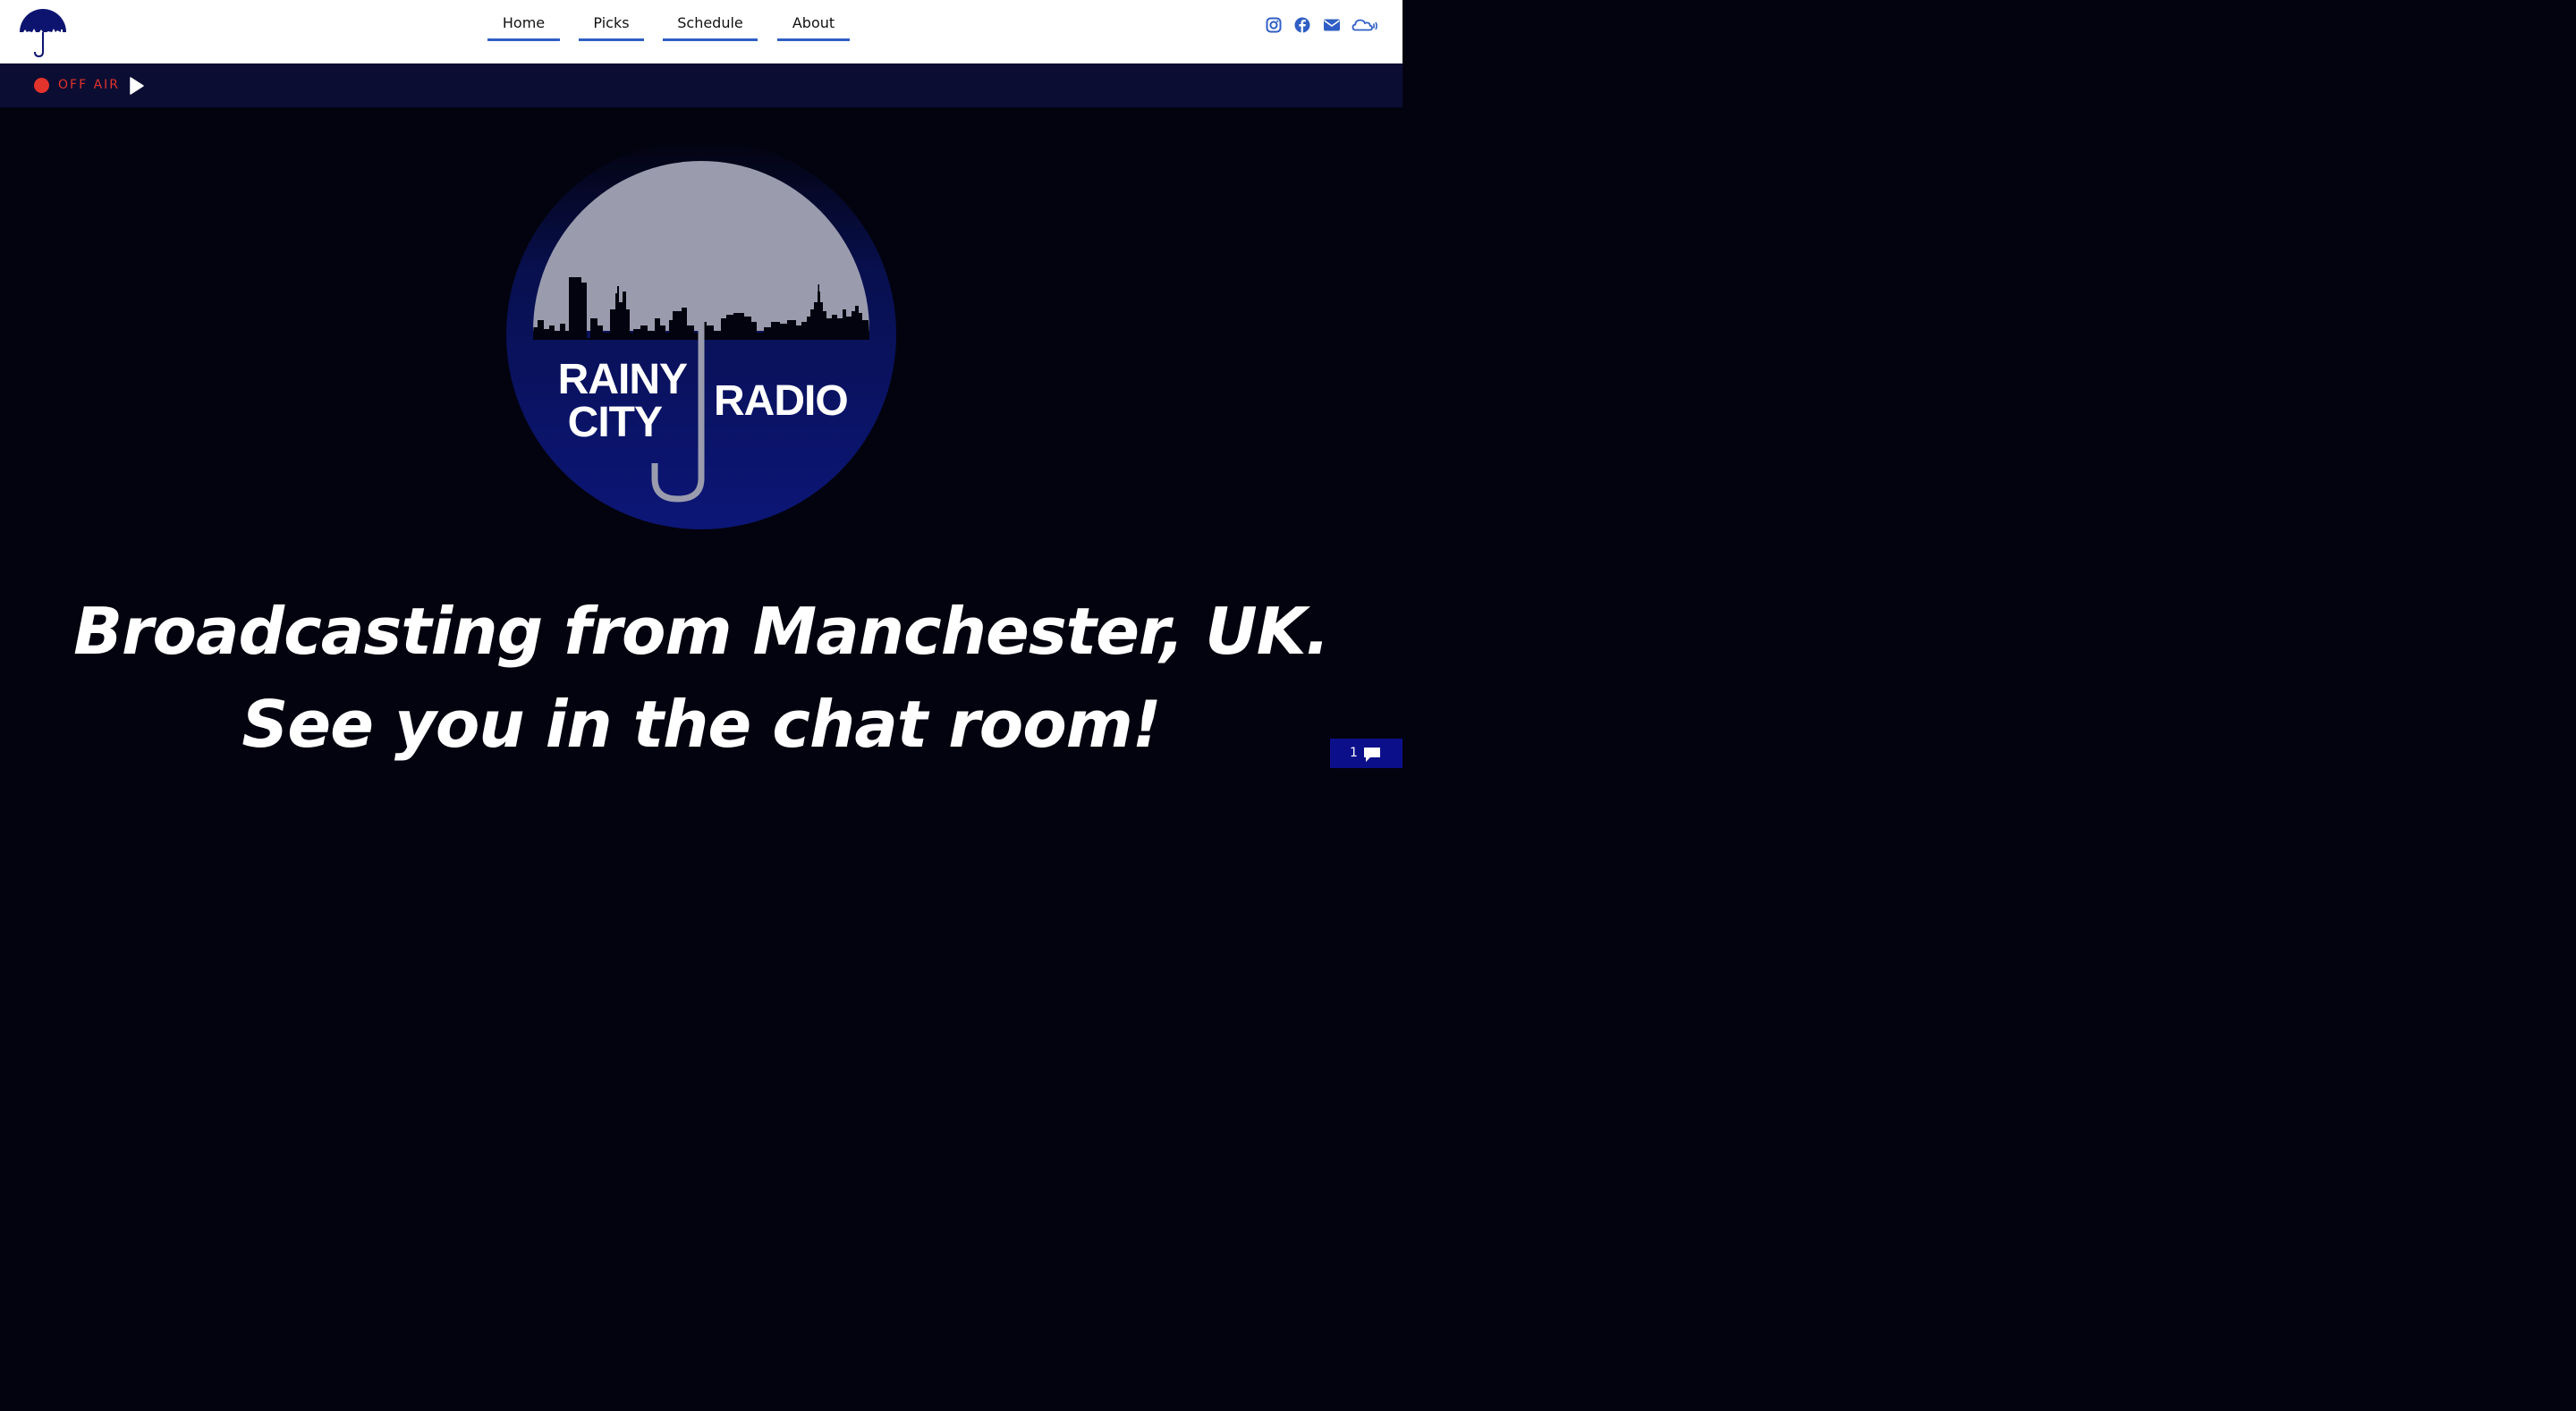 The height and width of the screenshot is (1411, 2576). Describe the element at coordinates (1274, 25) in the screenshot. I see `instagram-icon` at that location.